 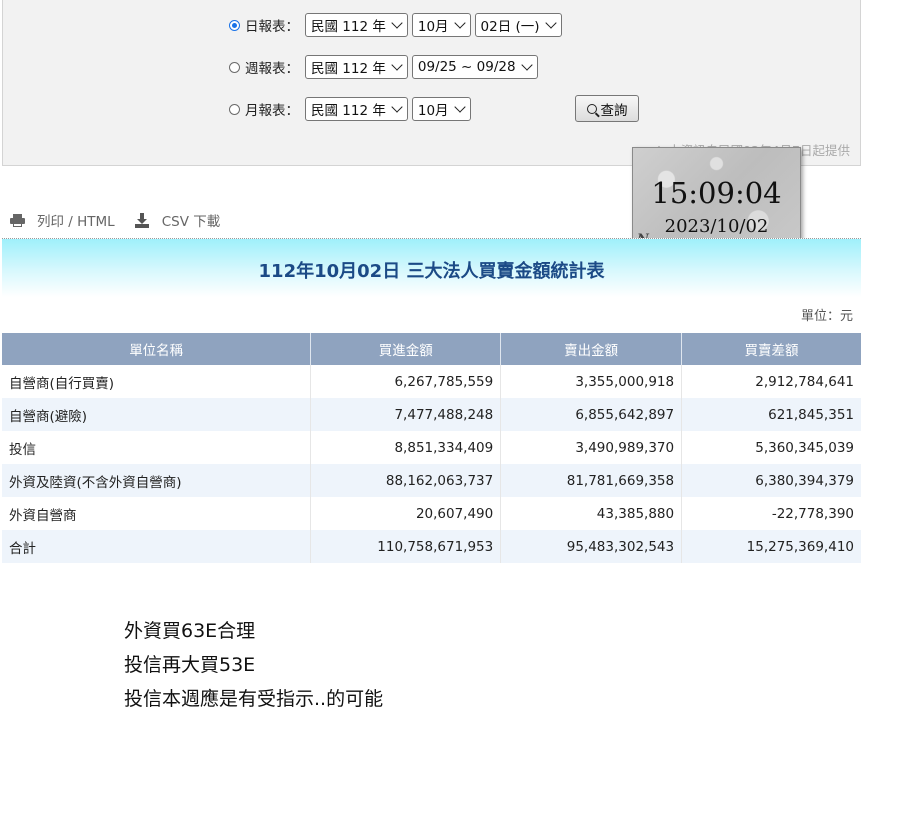 I want to click on daily-day-select: 02日 (一), so click(x=518, y=25).